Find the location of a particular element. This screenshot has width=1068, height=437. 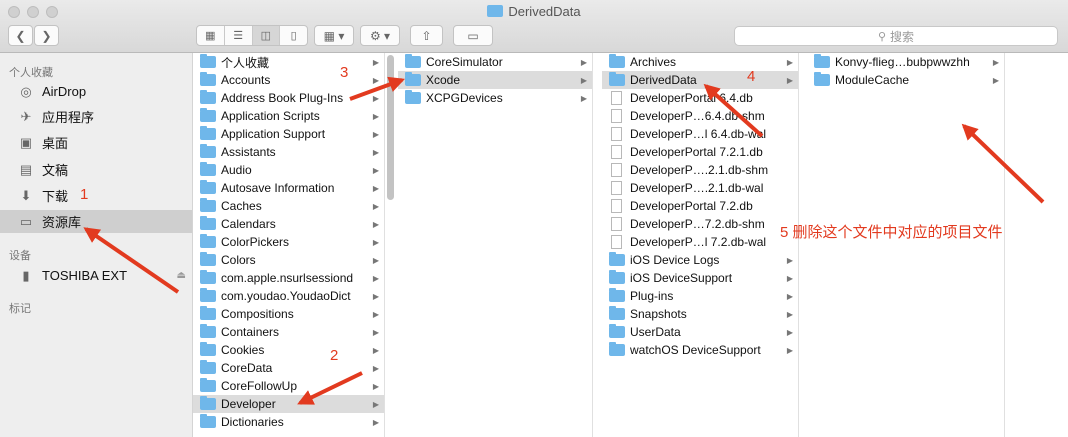

annotation-5: 5 删除这个文件中对应的项目文件 is located at coordinates (891, 232).